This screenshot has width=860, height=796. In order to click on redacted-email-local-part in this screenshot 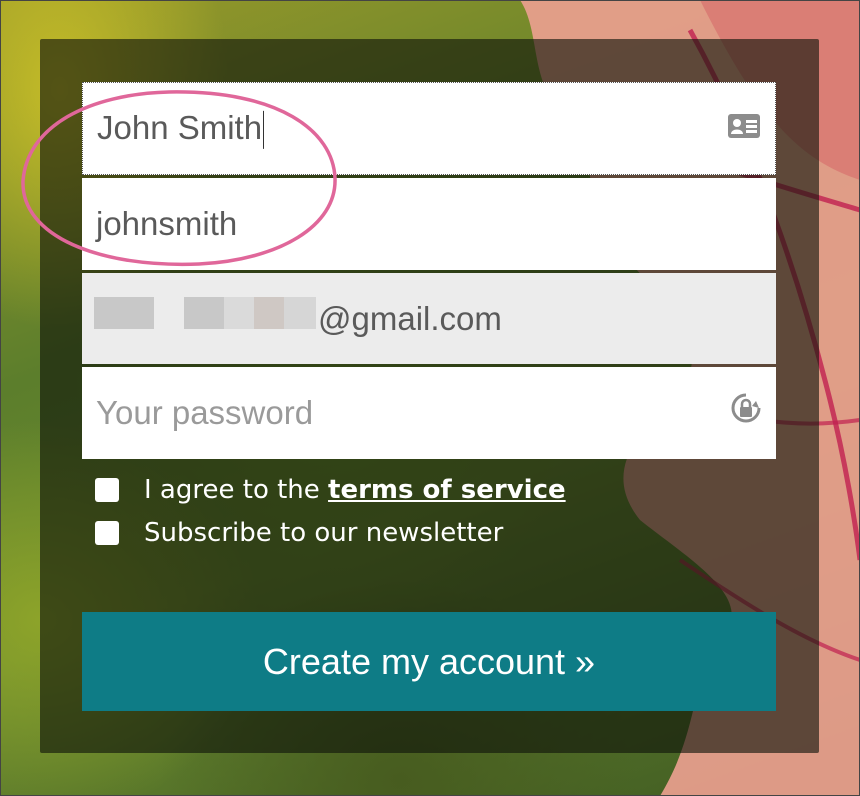, I will do `click(205, 313)`.